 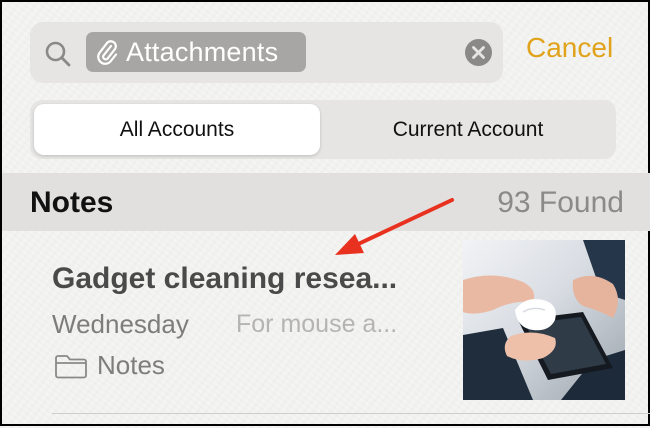 What do you see at coordinates (569, 48) in the screenshot?
I see `cancel-button: Cancel` at bounding box center [569, 48].